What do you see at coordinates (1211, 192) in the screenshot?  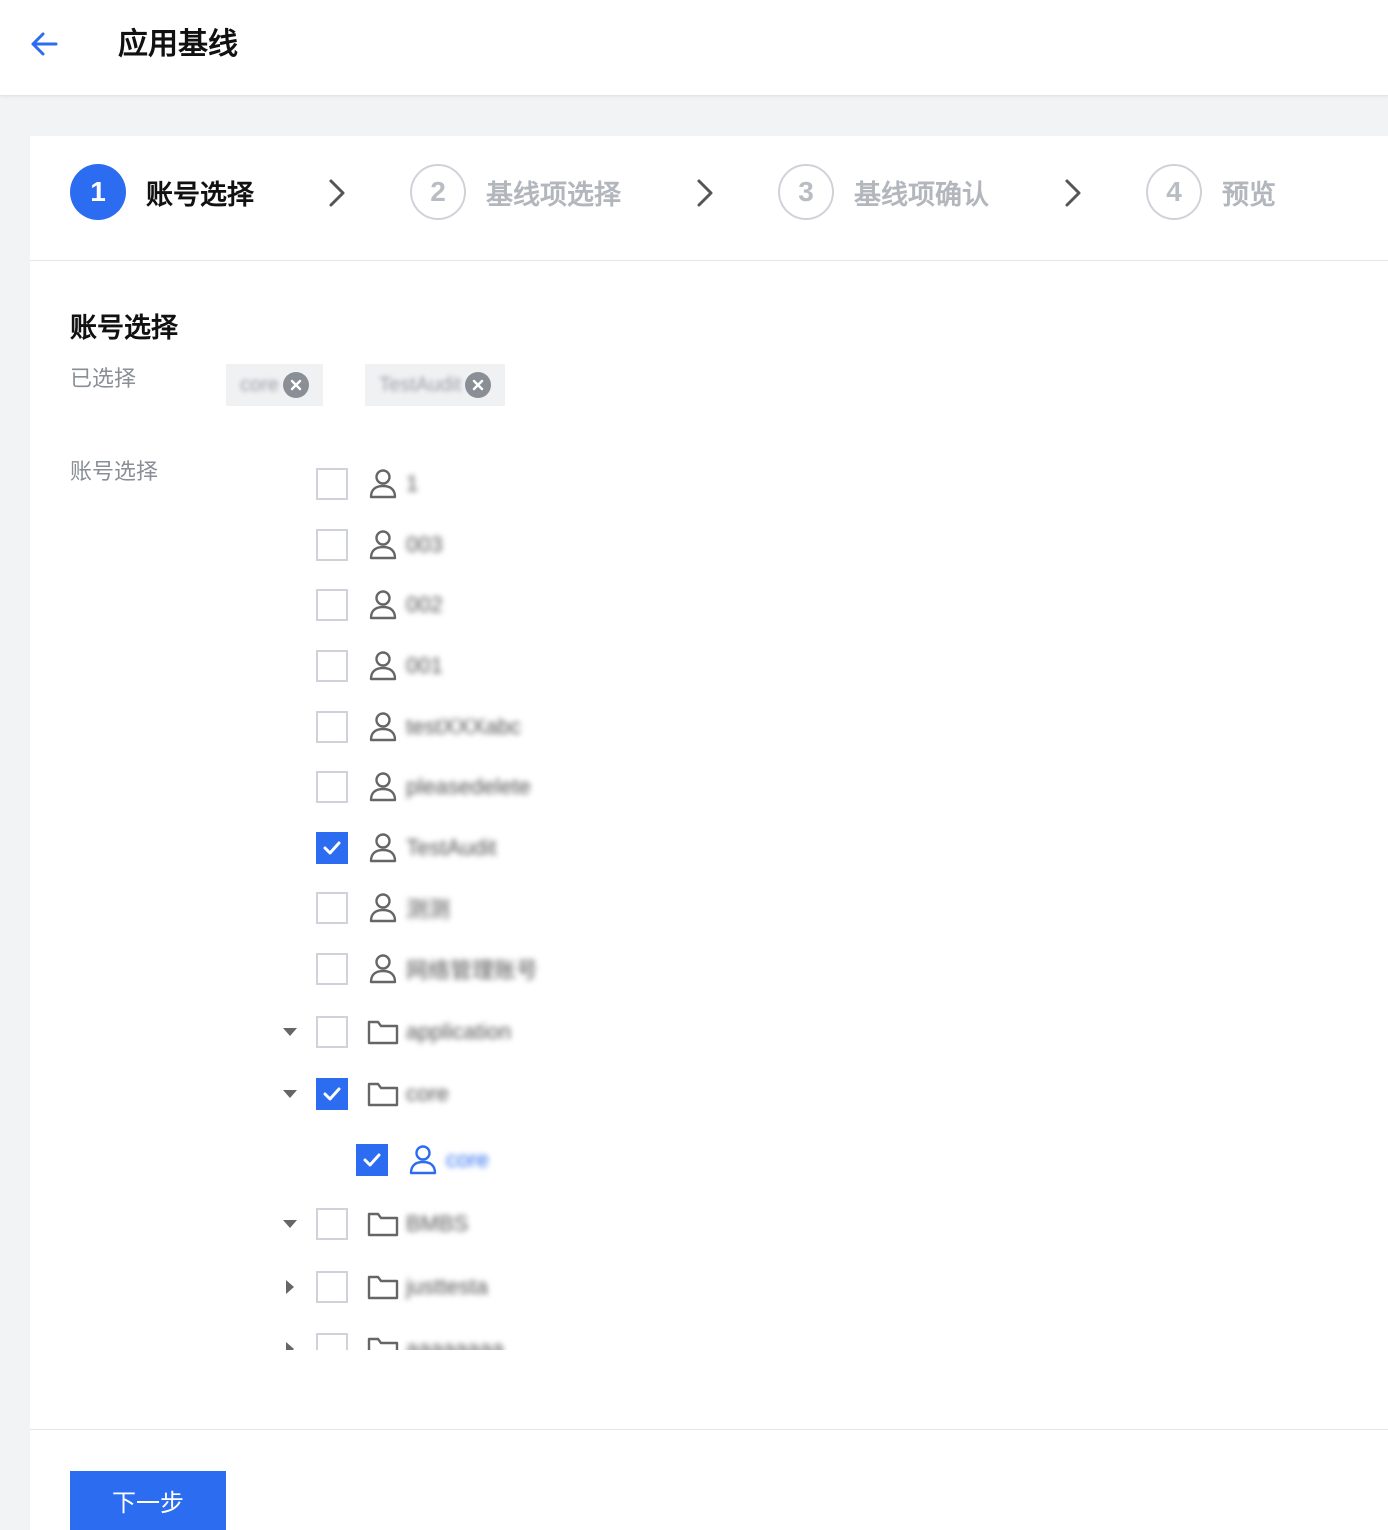 I see `step-preview: 4 预览` at bounding box center [1211, 192].